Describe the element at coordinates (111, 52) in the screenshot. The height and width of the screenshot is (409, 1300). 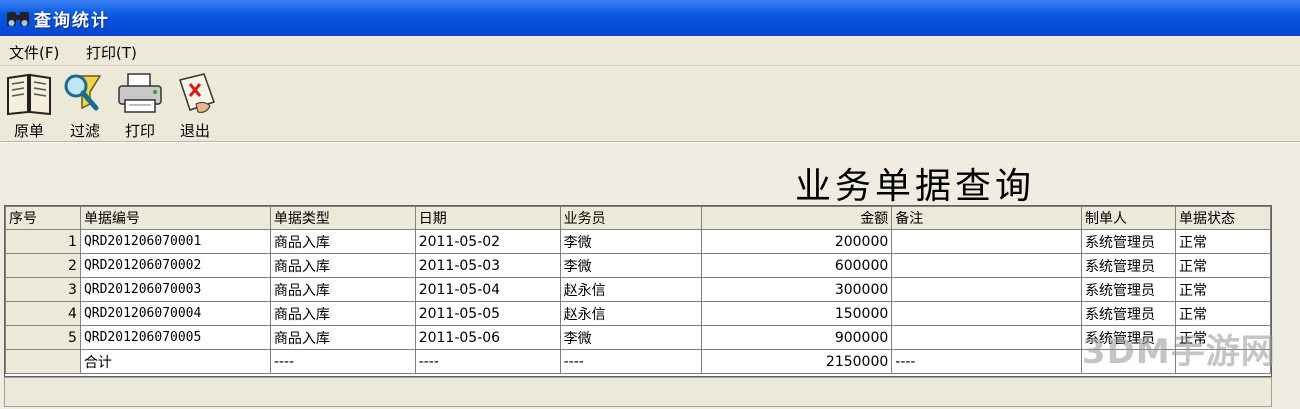
I see `menu-print: 打印(T)` at that location.